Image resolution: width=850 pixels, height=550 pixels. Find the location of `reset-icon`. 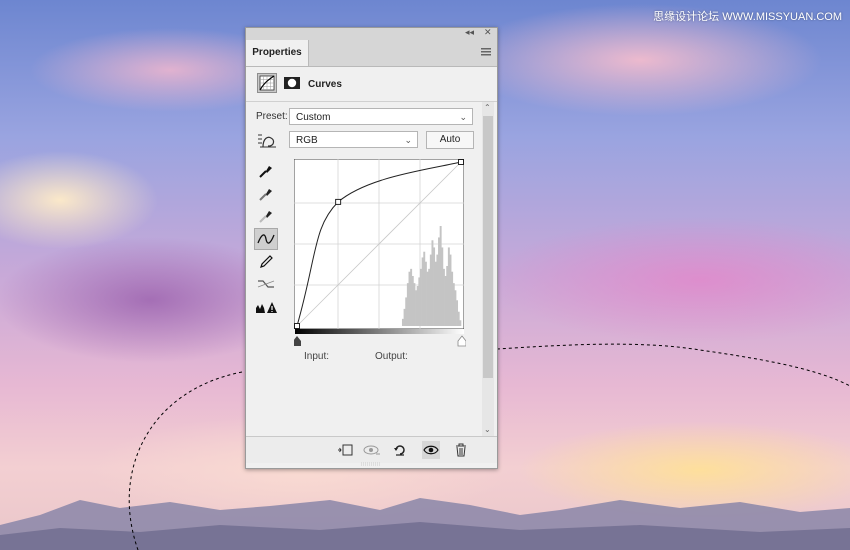

reset-icon is located at coordinates (400, 450).